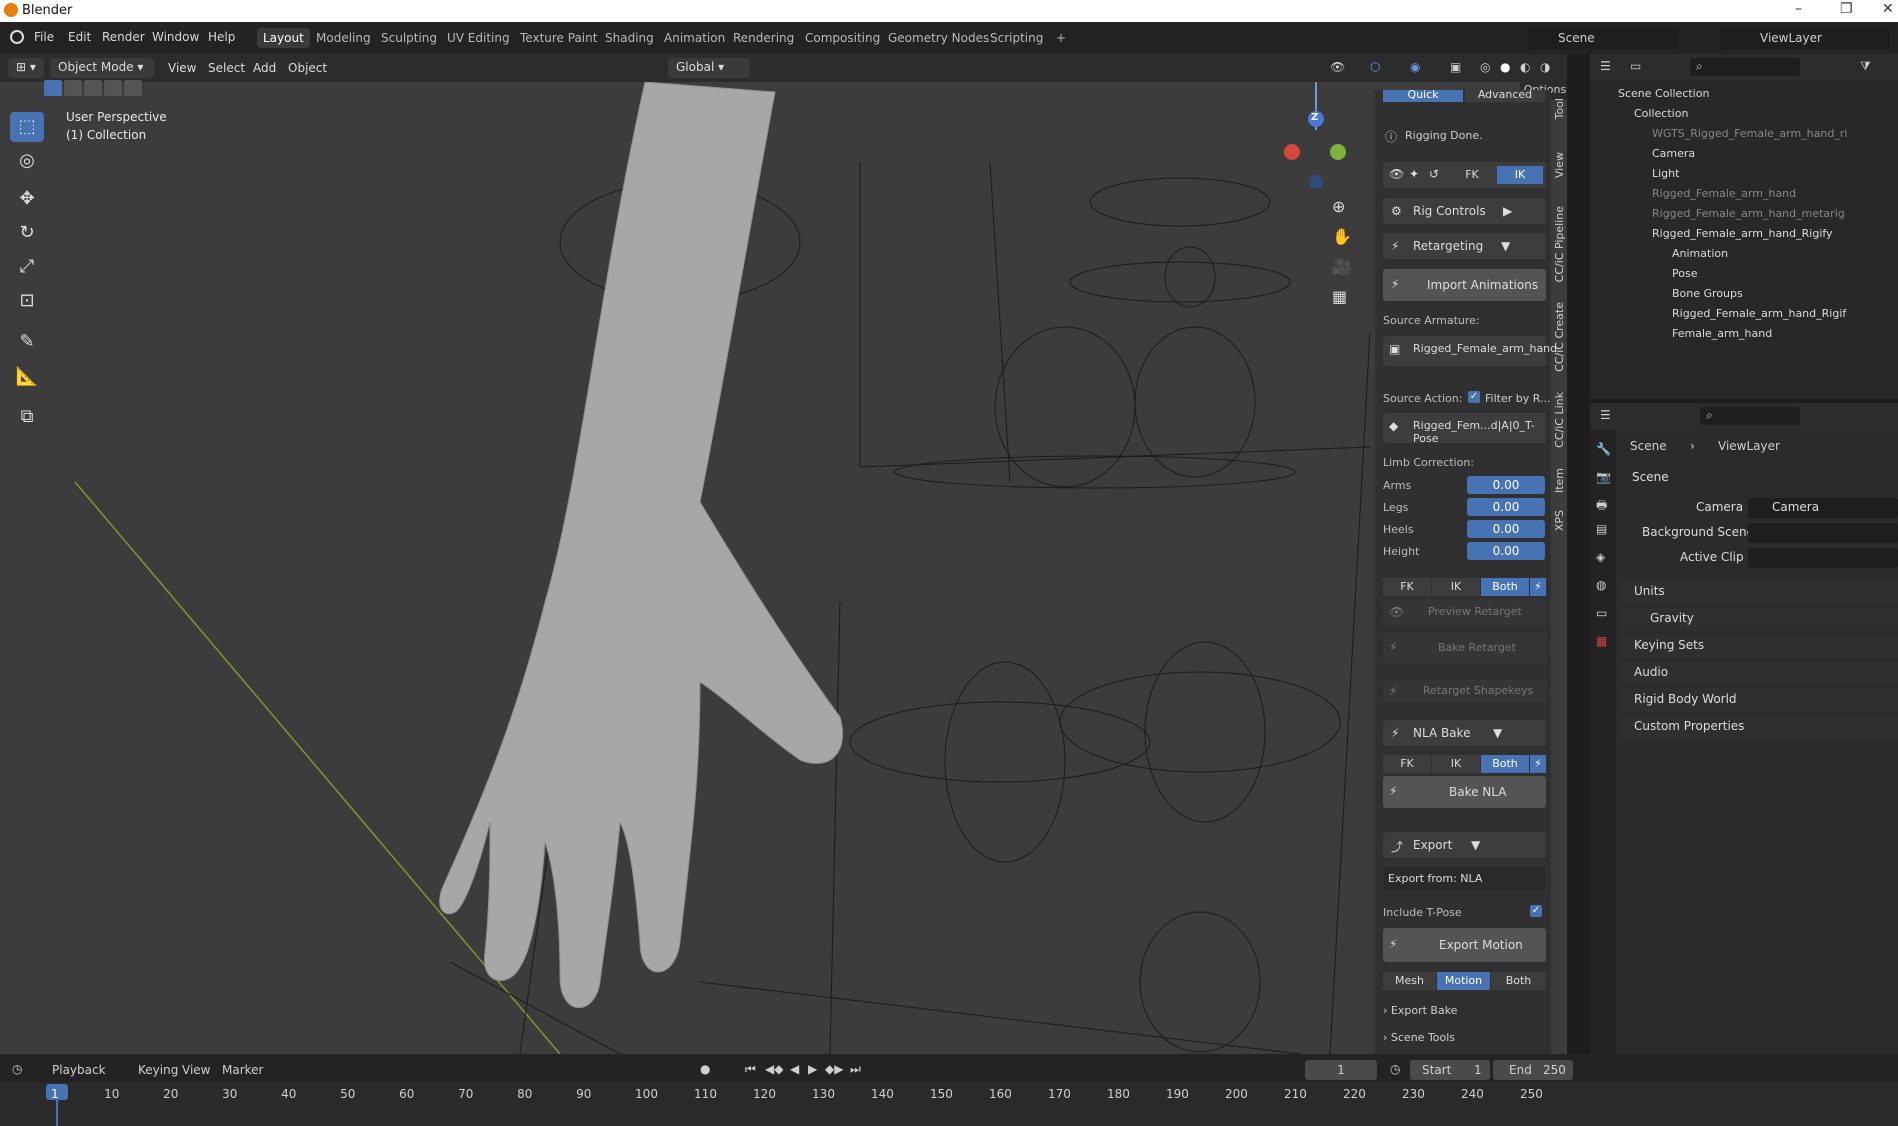 This screenshot has width=1898, height=1126. What do you see at coordinates (1759, 727) in the screenshot?
I see `custom-properties-panel: Custom Properties` at bounding box center [1759, 727].